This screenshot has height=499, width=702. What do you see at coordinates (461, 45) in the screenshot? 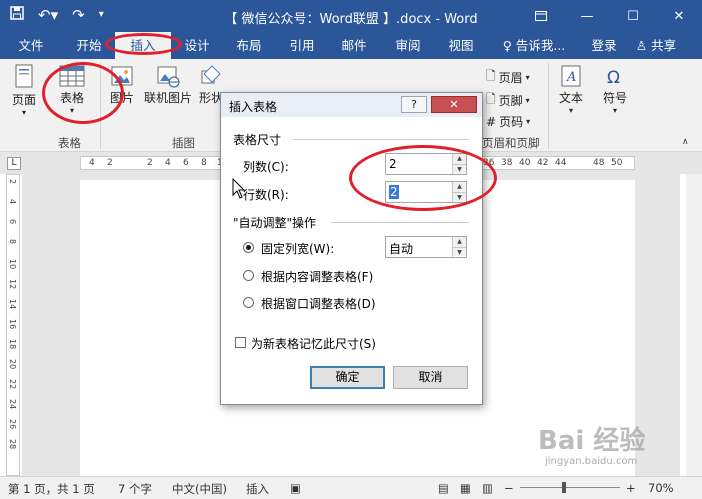
I see `tab-view: 视图` at bounding box center [461, 45].